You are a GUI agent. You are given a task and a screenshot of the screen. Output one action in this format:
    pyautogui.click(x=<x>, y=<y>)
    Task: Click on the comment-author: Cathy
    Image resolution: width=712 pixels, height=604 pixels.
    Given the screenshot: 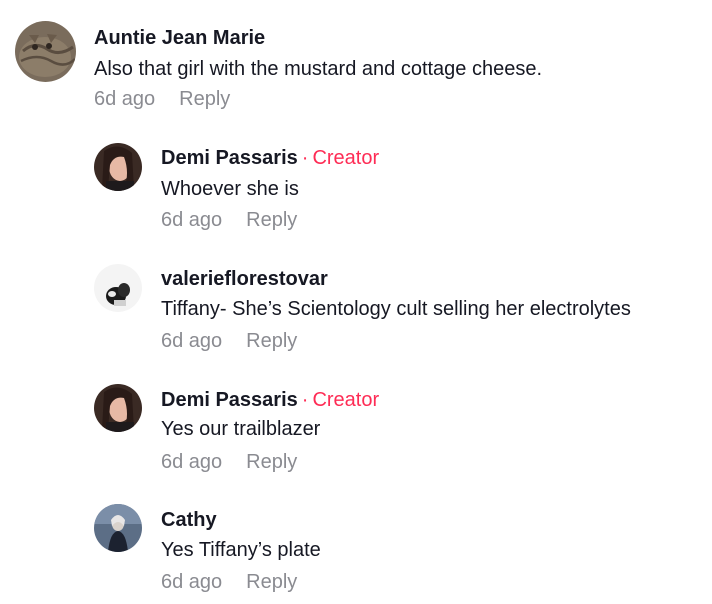 What is the action you would take?
    pyautogui.click(x=189, y=520)
    